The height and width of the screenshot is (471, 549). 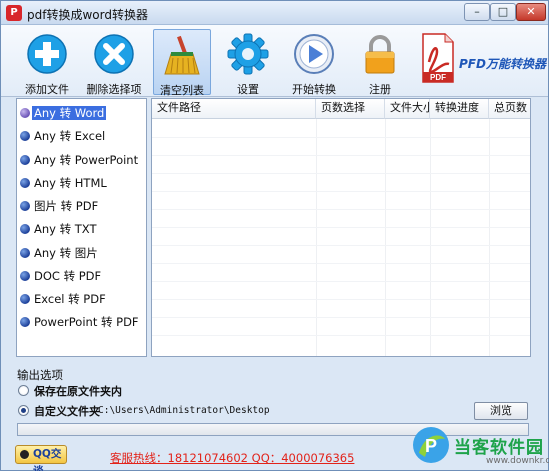 I want to click on minimize-icon: –, so click(x=477, y=11).